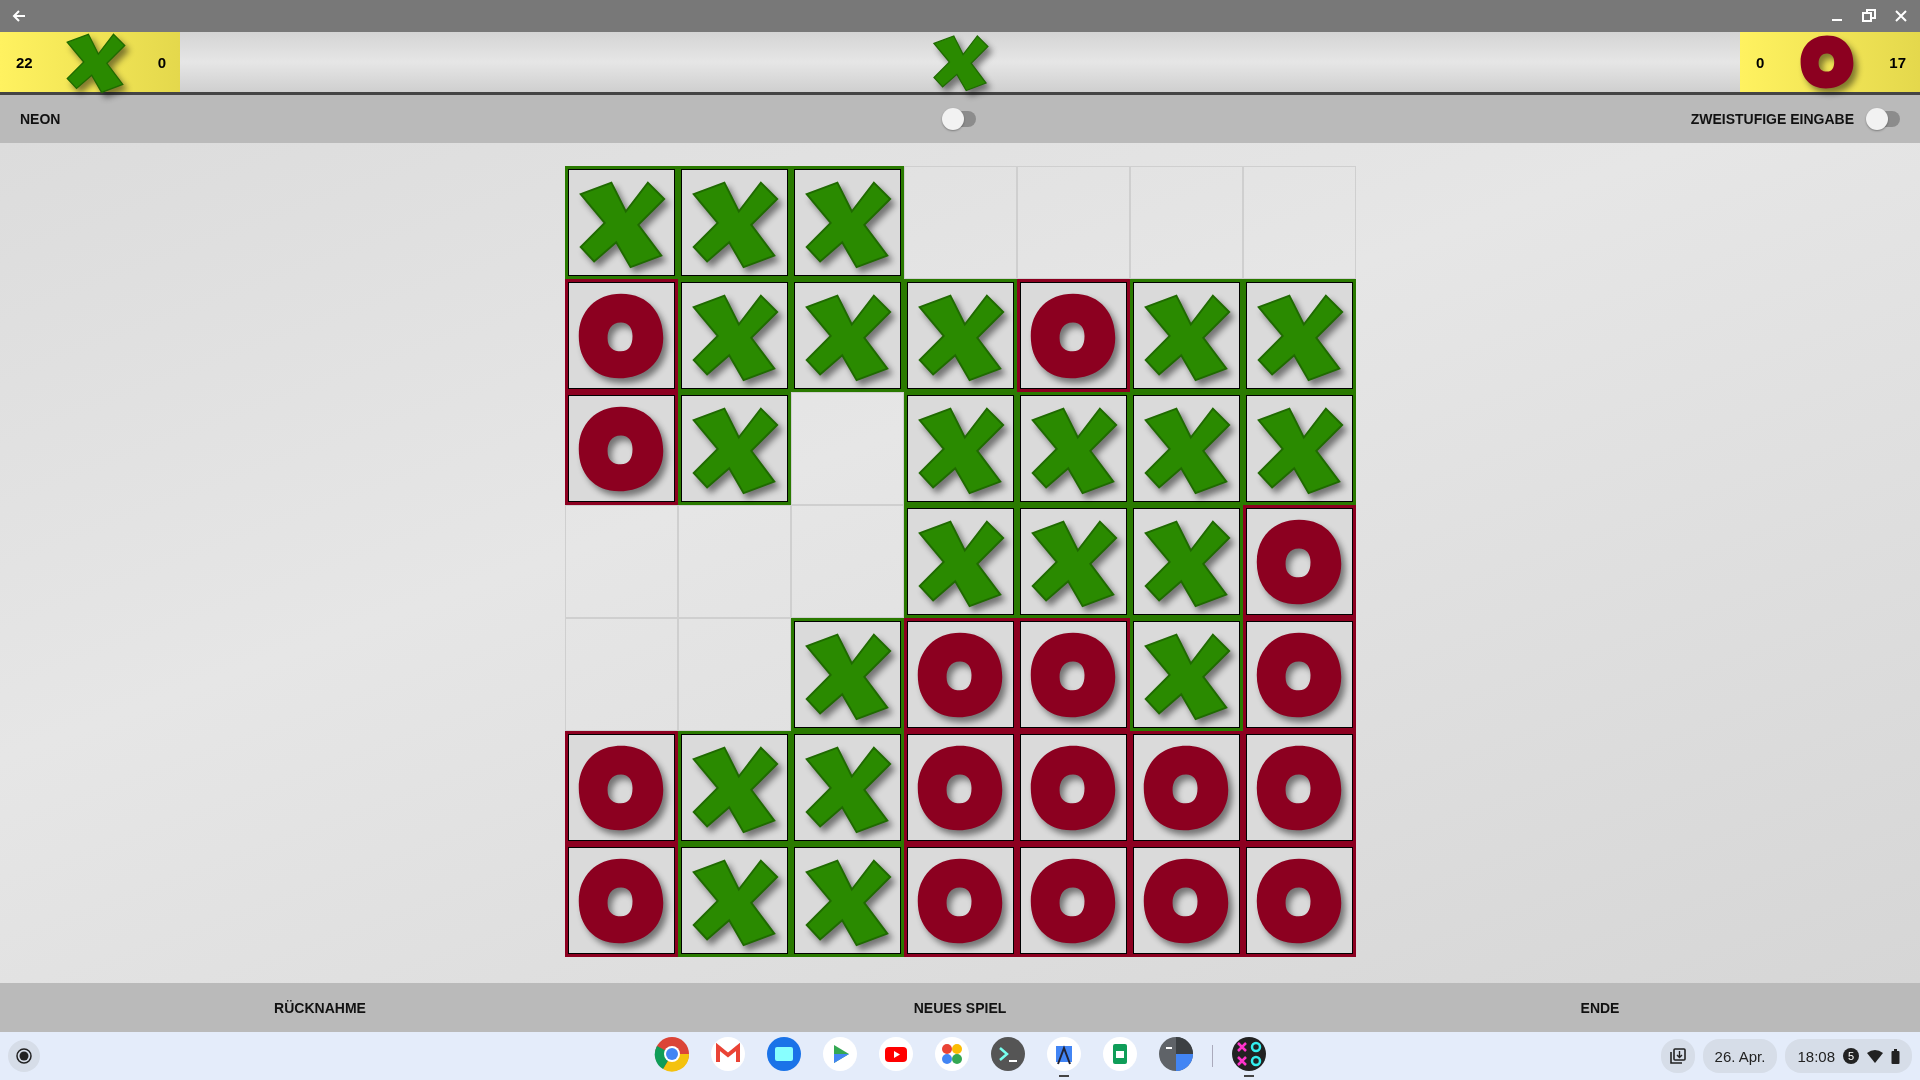  I want to click on option-label: ZWEISTUFIGE EINGABE, so click(1772, 119).